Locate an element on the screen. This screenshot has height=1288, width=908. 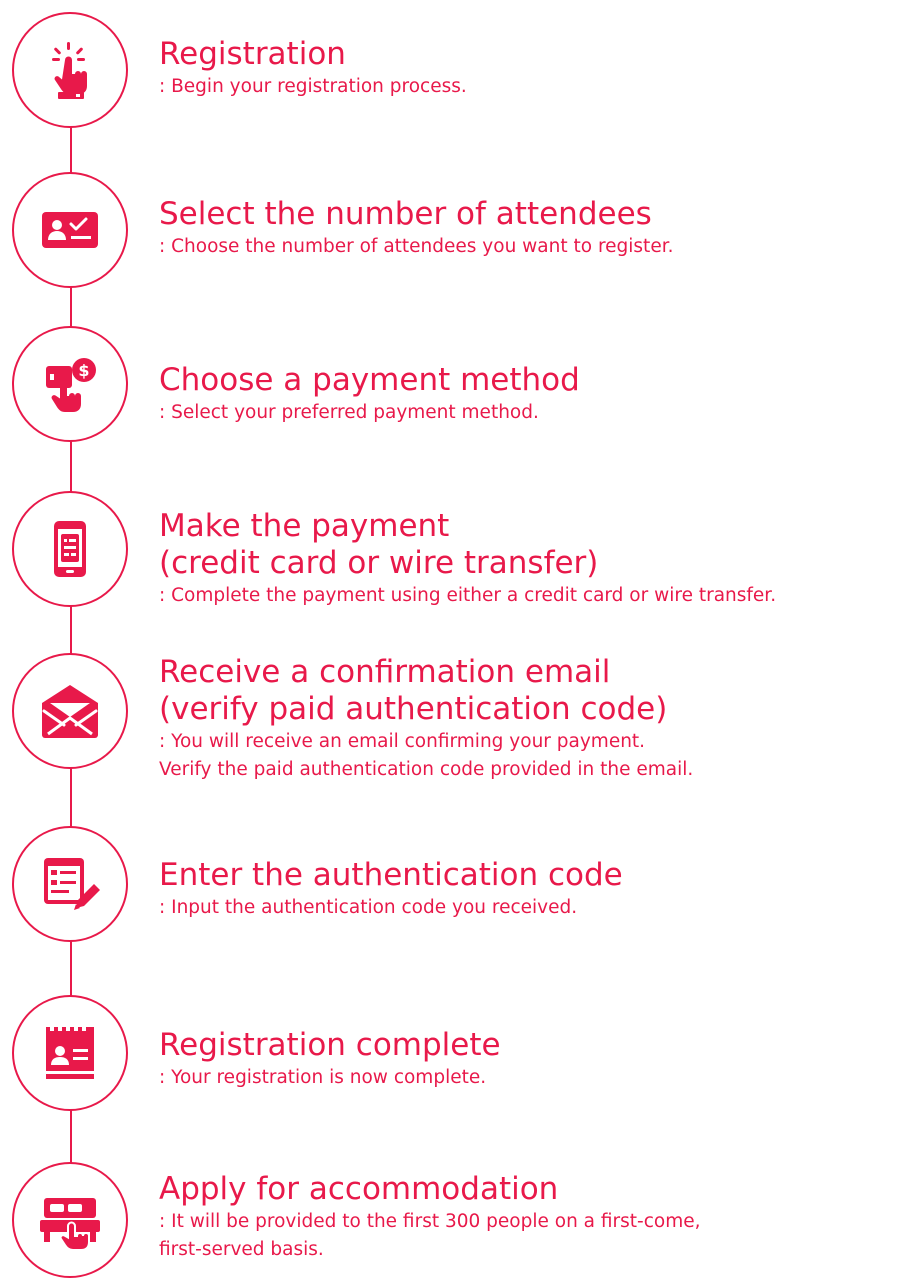
id-card-check-icon is located at coordinates (70, 230).